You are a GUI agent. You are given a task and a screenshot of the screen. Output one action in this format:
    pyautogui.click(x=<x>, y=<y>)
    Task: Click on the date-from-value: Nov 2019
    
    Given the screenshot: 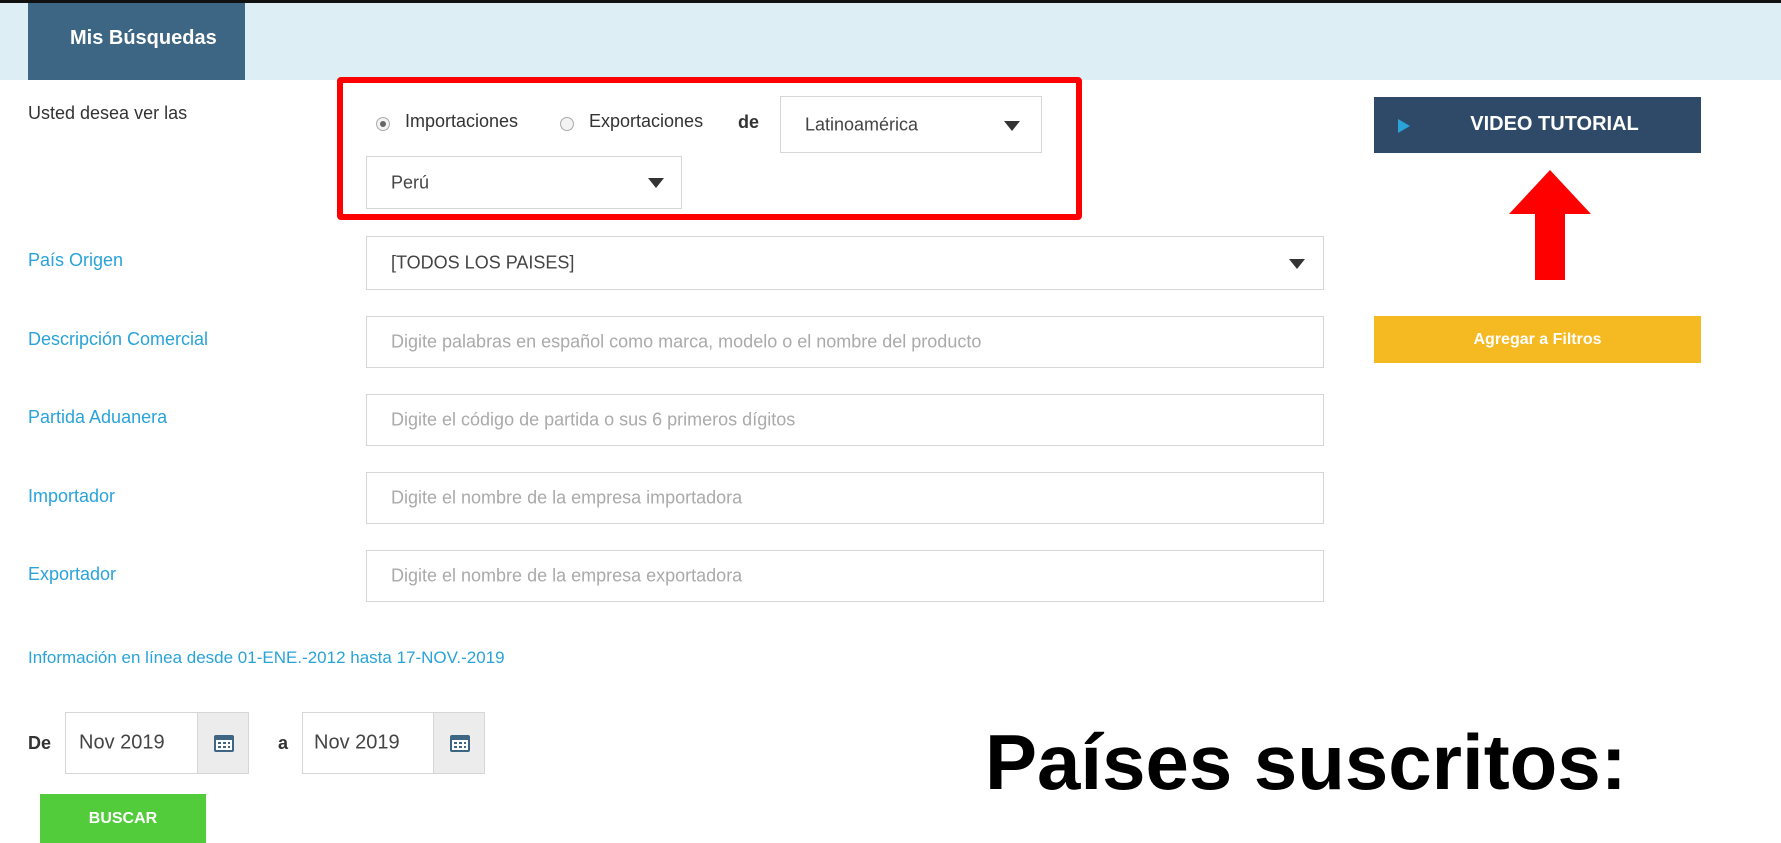 What is the action you would take?
    pyautogui.click(x=122, y=742)
    